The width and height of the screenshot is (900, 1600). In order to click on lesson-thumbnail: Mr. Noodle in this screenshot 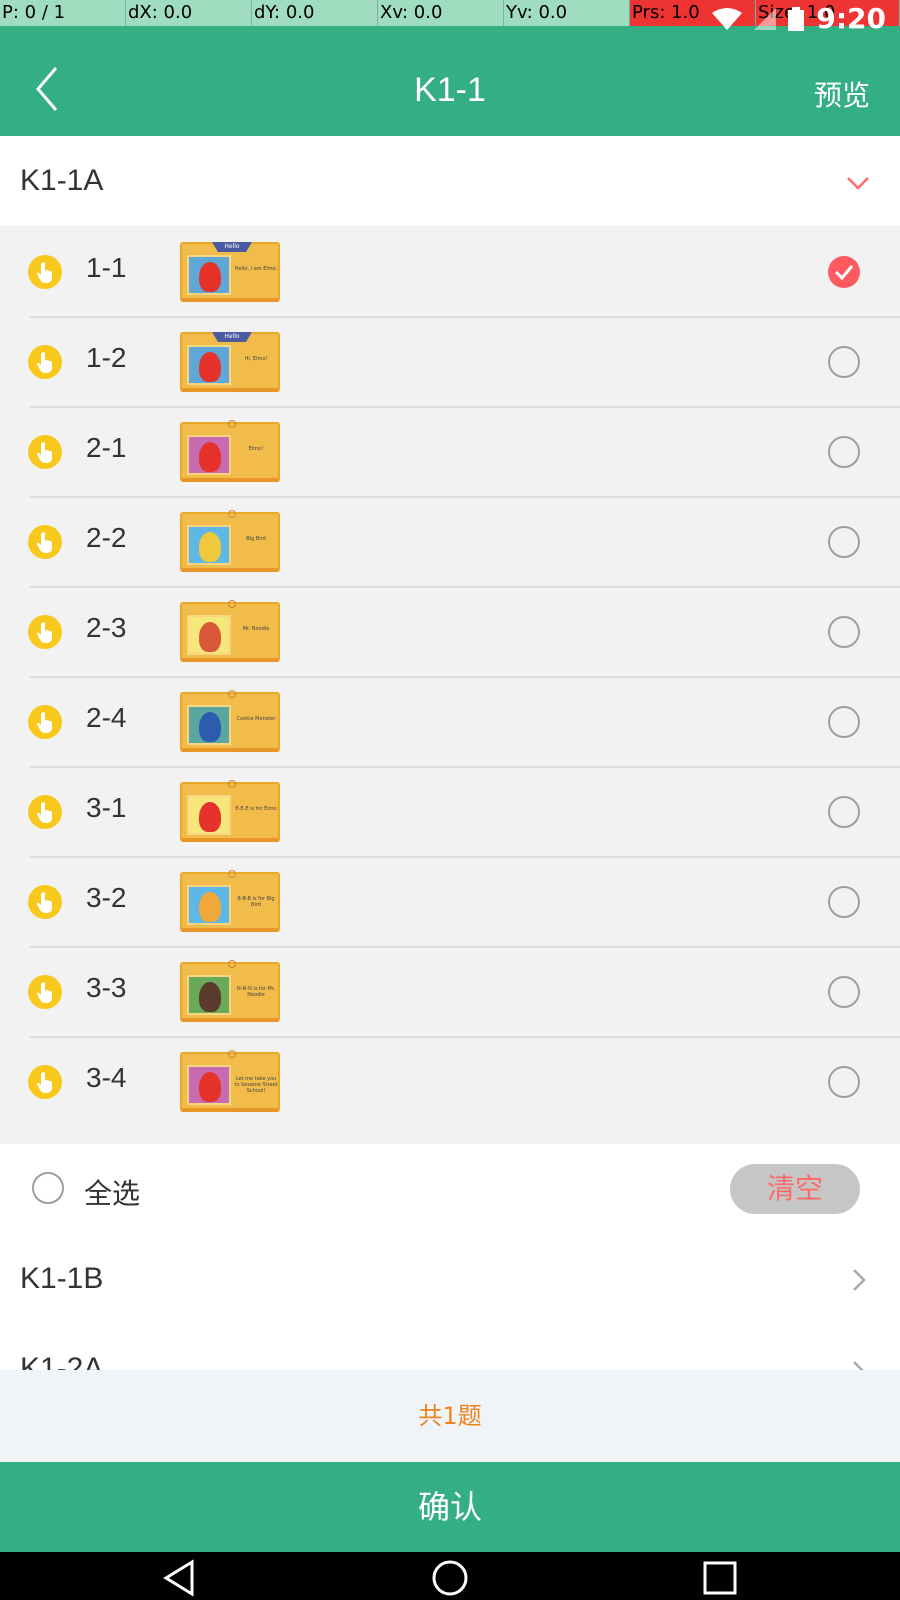, I will do `click(230, 631)`.